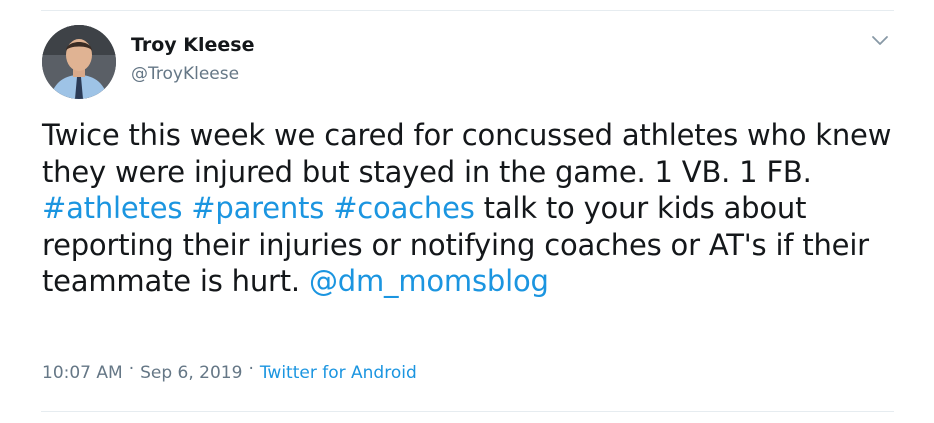  Describe the element at coordinates (185, 74) in the screenshot. I see `author-handle: @TroyKleese` at that location.